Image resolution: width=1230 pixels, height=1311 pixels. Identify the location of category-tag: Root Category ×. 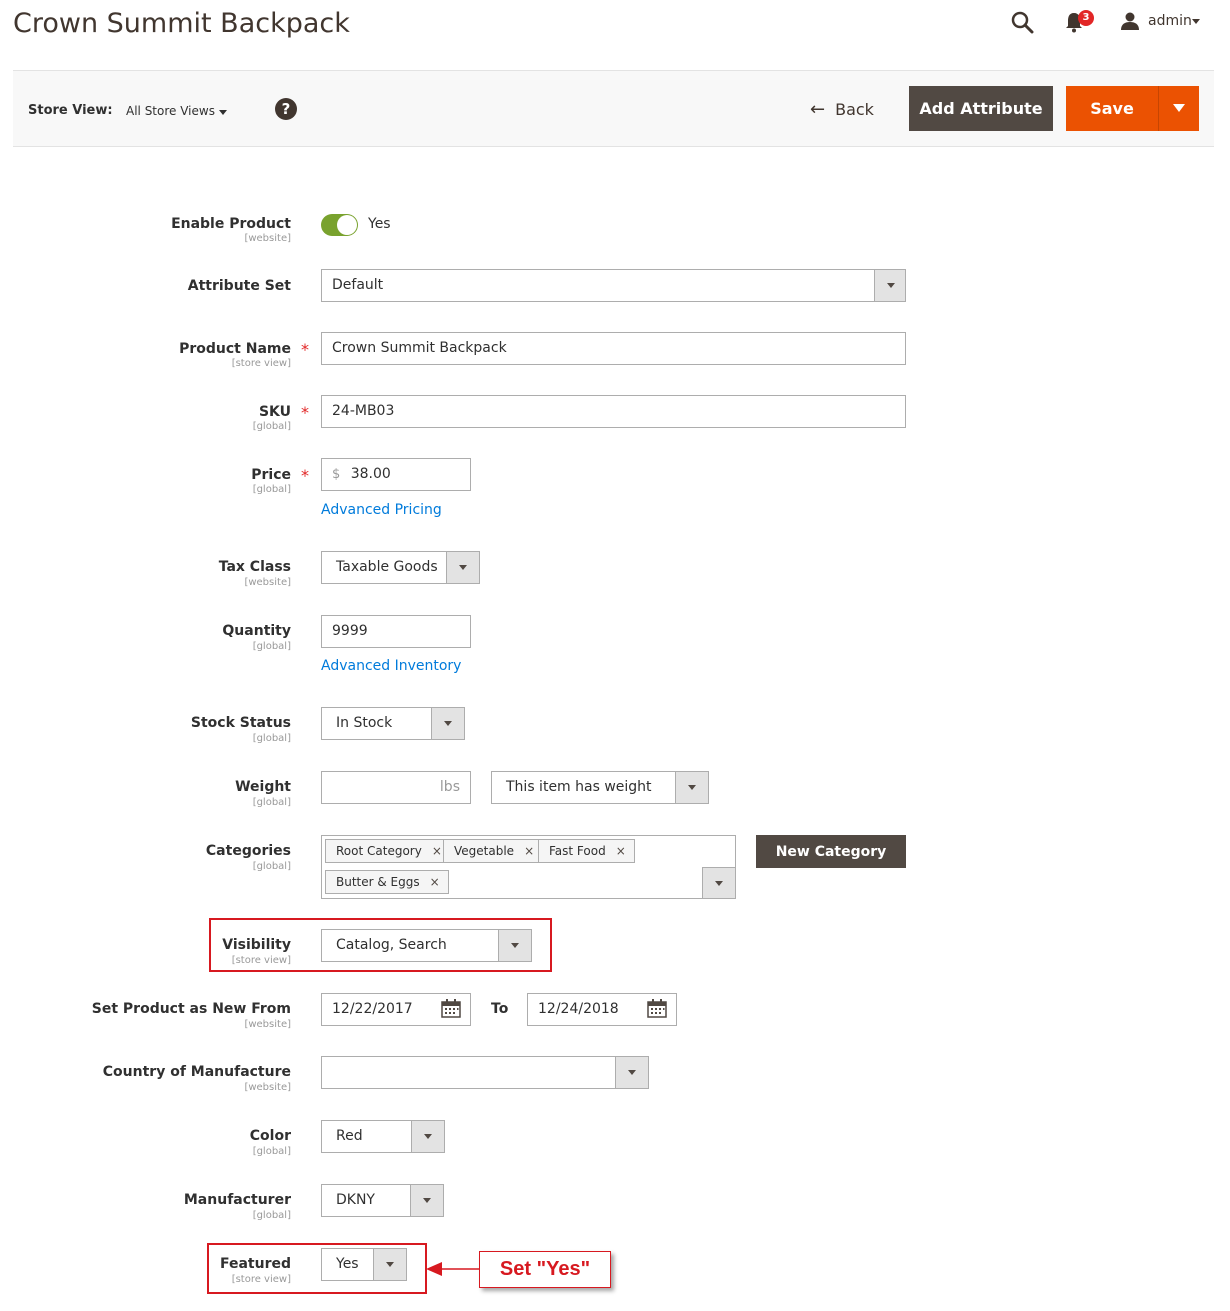
(388, 851).